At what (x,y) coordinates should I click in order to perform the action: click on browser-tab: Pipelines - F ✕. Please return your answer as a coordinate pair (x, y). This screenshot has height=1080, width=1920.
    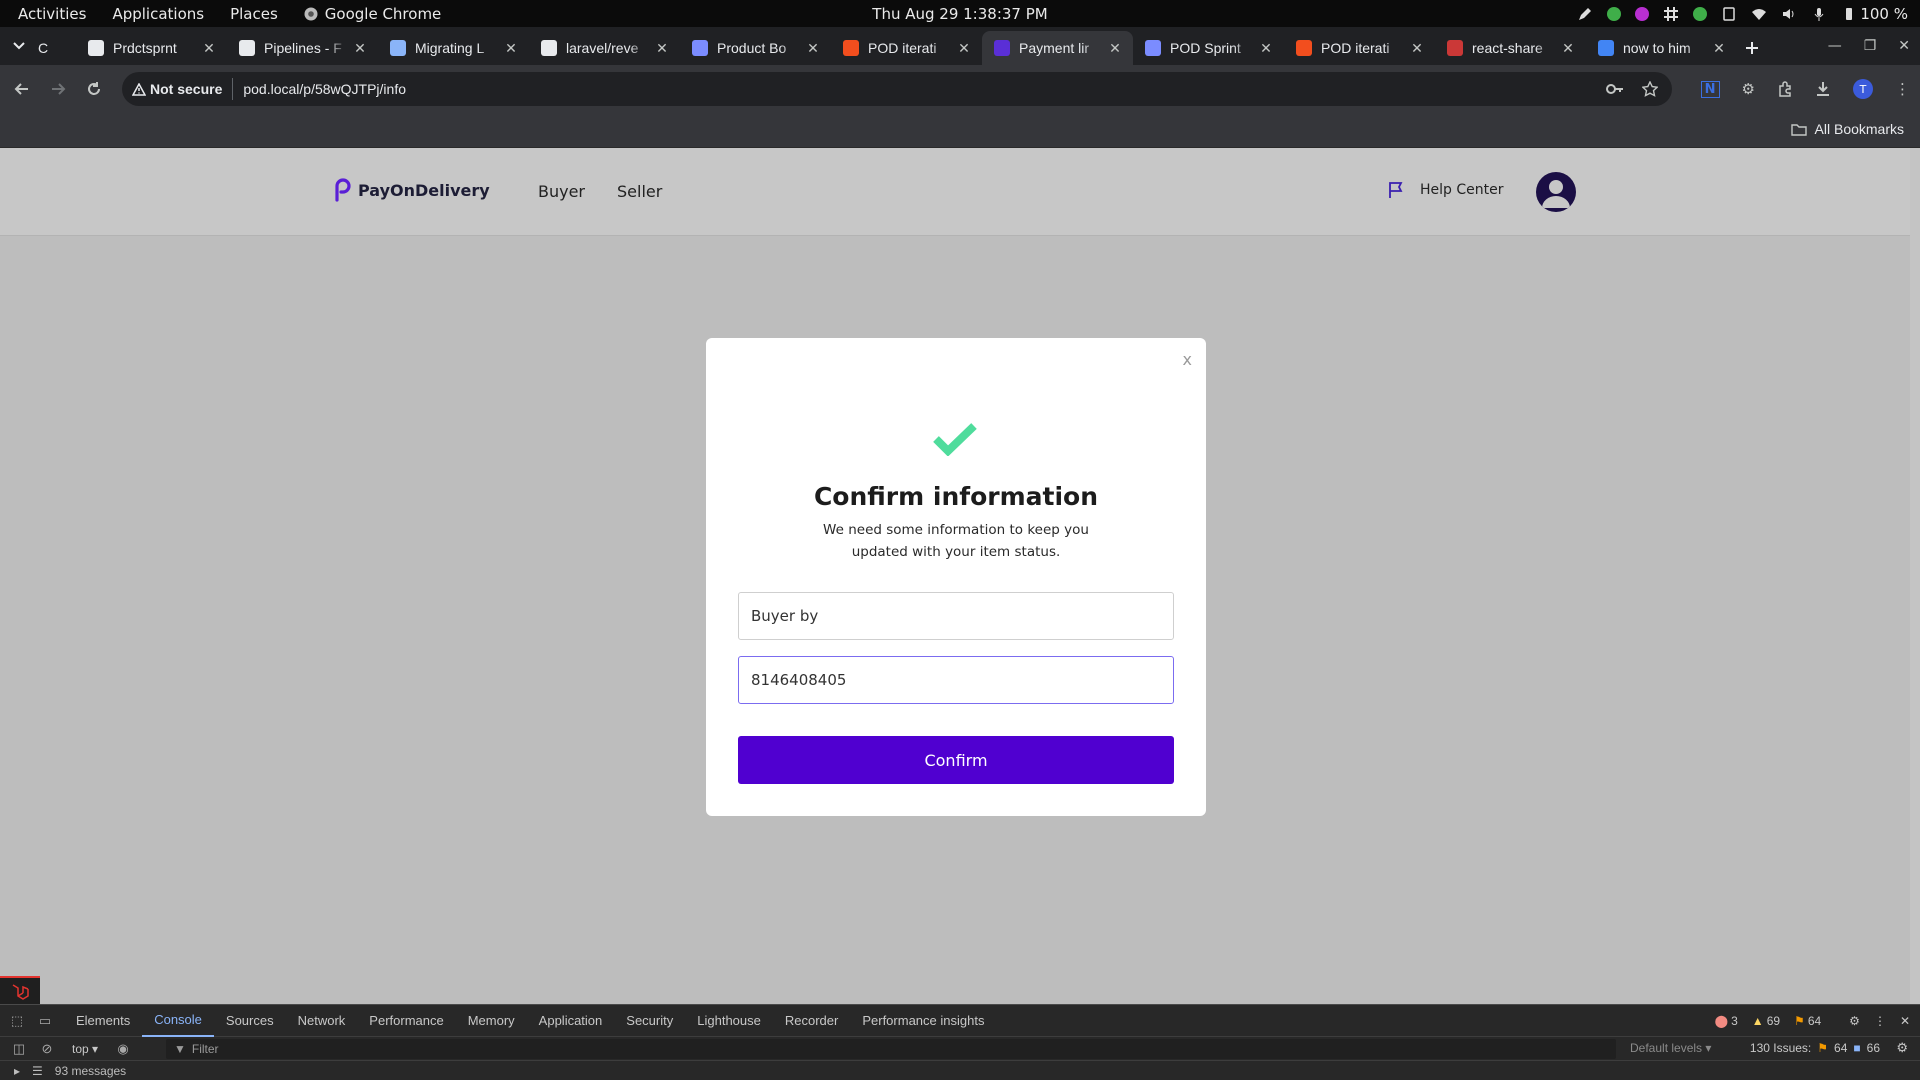
    Looking at the image, I should click on (302, 48).